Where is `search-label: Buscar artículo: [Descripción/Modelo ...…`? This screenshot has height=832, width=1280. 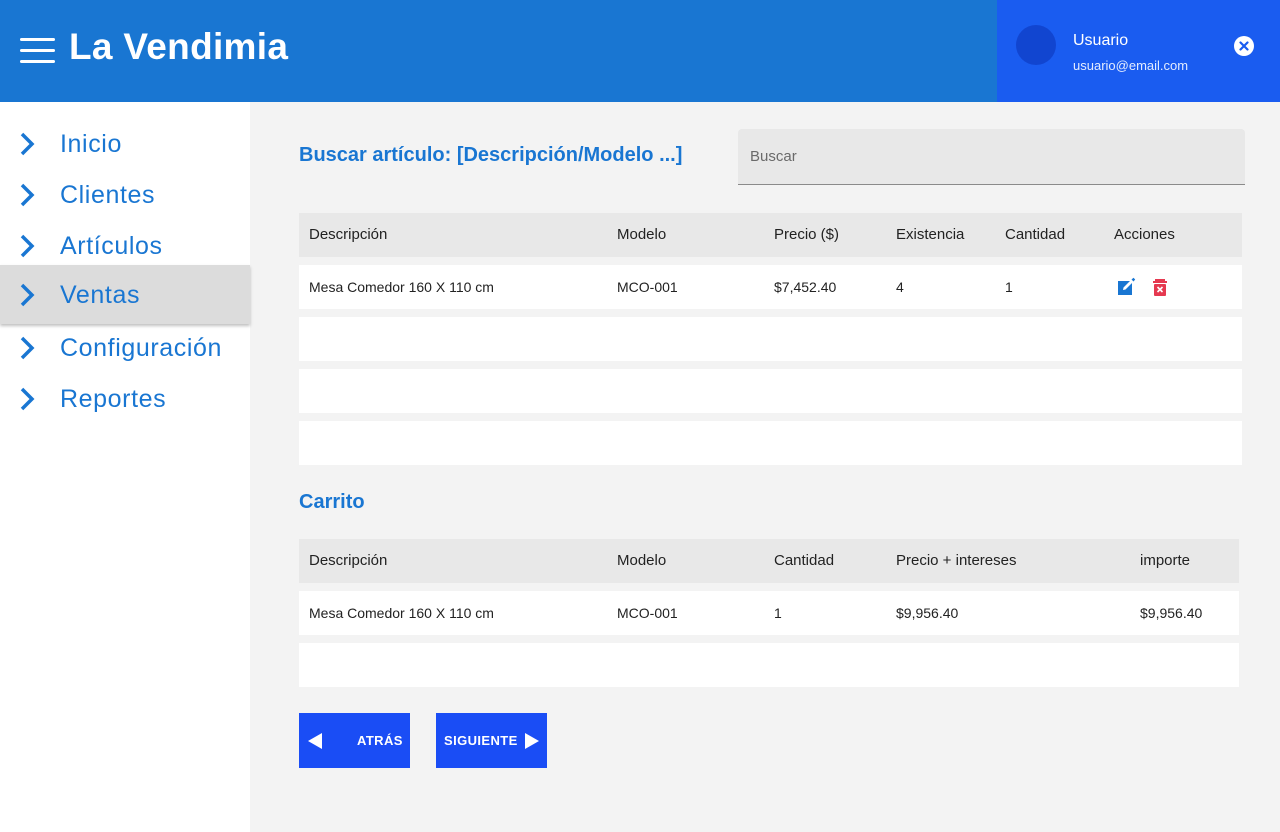 search-label: Buscar artículo: [Descripción/Modelo ...… is located at coordinates (491, 155).